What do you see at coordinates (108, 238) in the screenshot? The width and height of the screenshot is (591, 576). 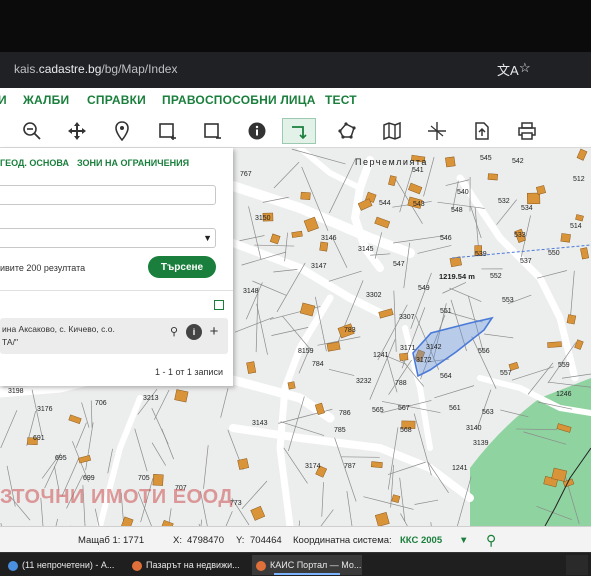 I see `search-select: ▼` at bounding box center [108, 238].